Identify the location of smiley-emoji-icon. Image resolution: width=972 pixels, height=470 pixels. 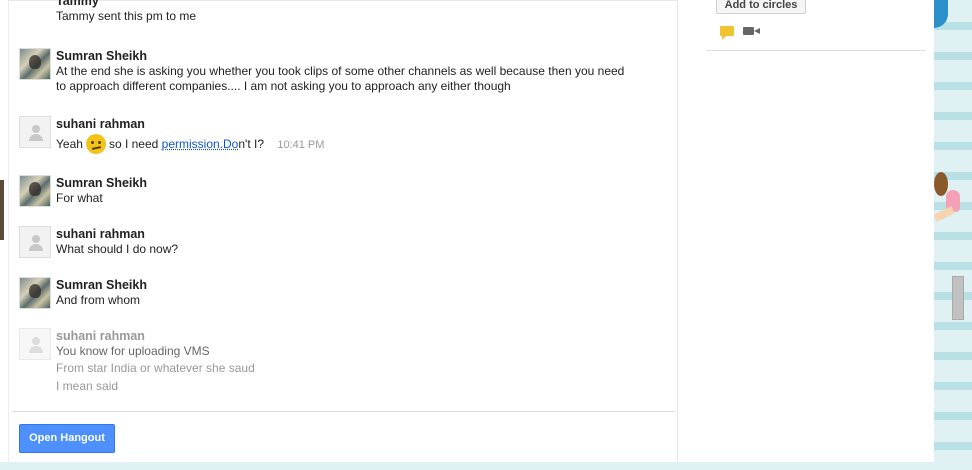
(95, 144).